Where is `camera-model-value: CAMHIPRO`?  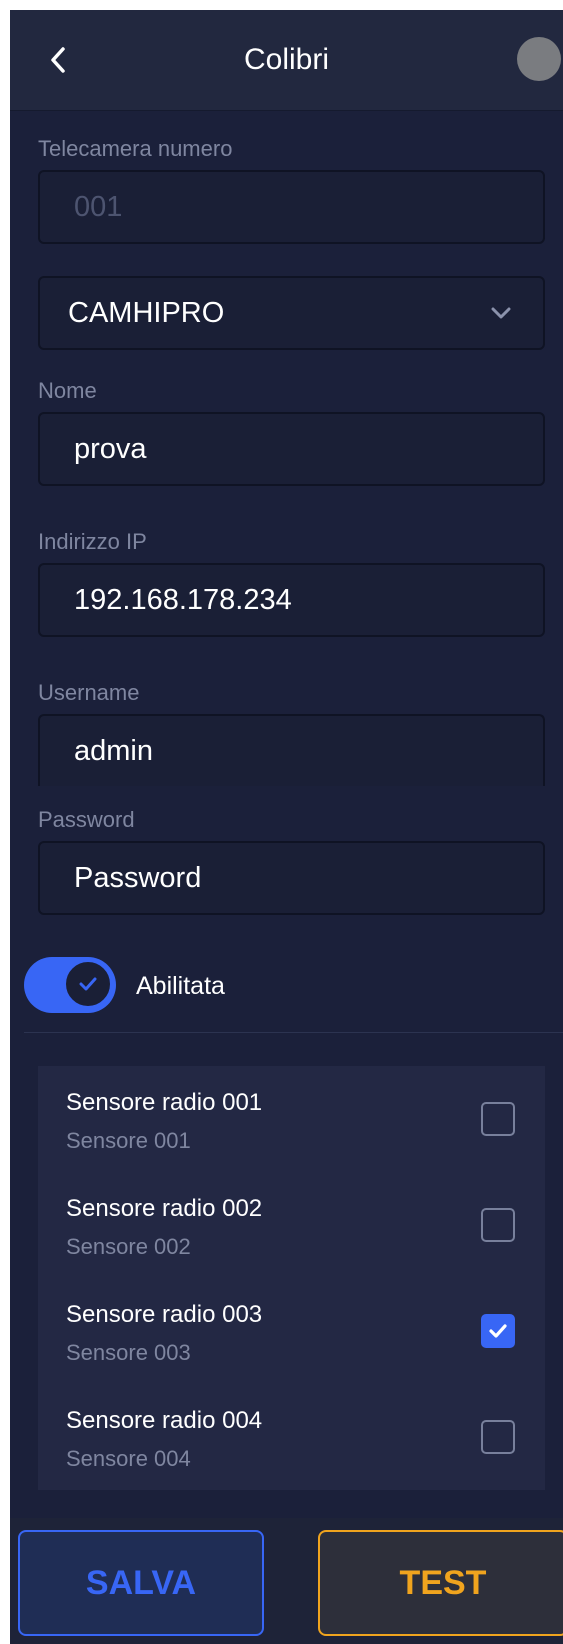 camera-model-value: CAMHIPRO is located at coordinates (146, 312).